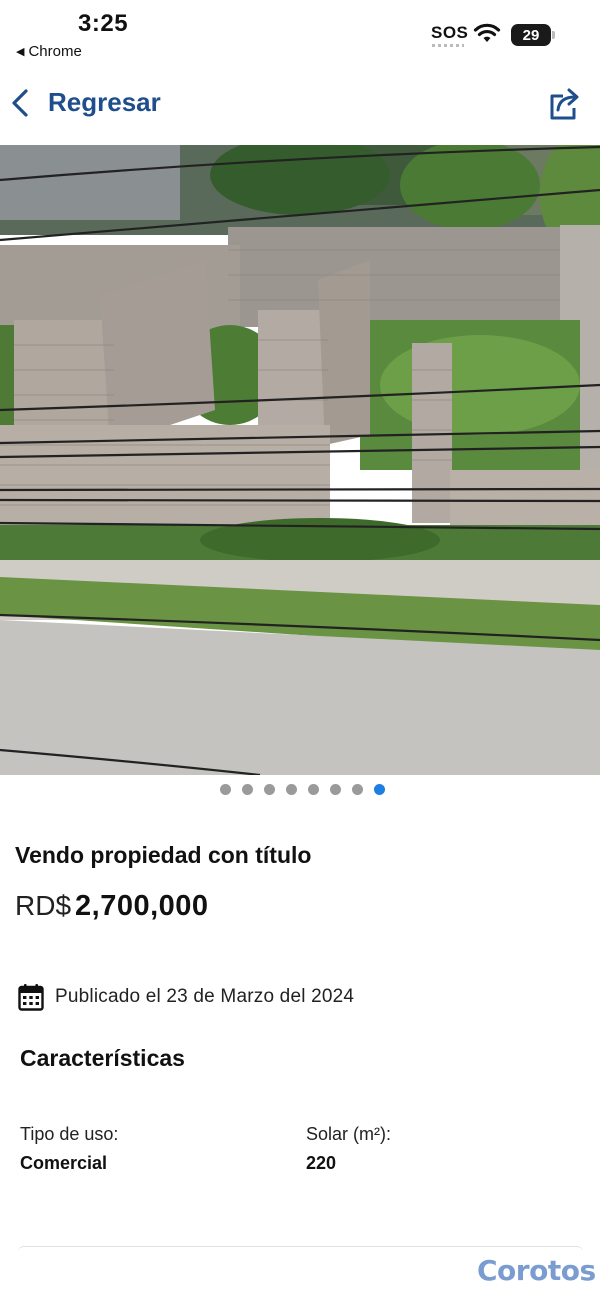 This screenshot has height=1298, width=600. I want to click on published-date: Publicado el 23 de Marzo del 2024, so click(186, 997).